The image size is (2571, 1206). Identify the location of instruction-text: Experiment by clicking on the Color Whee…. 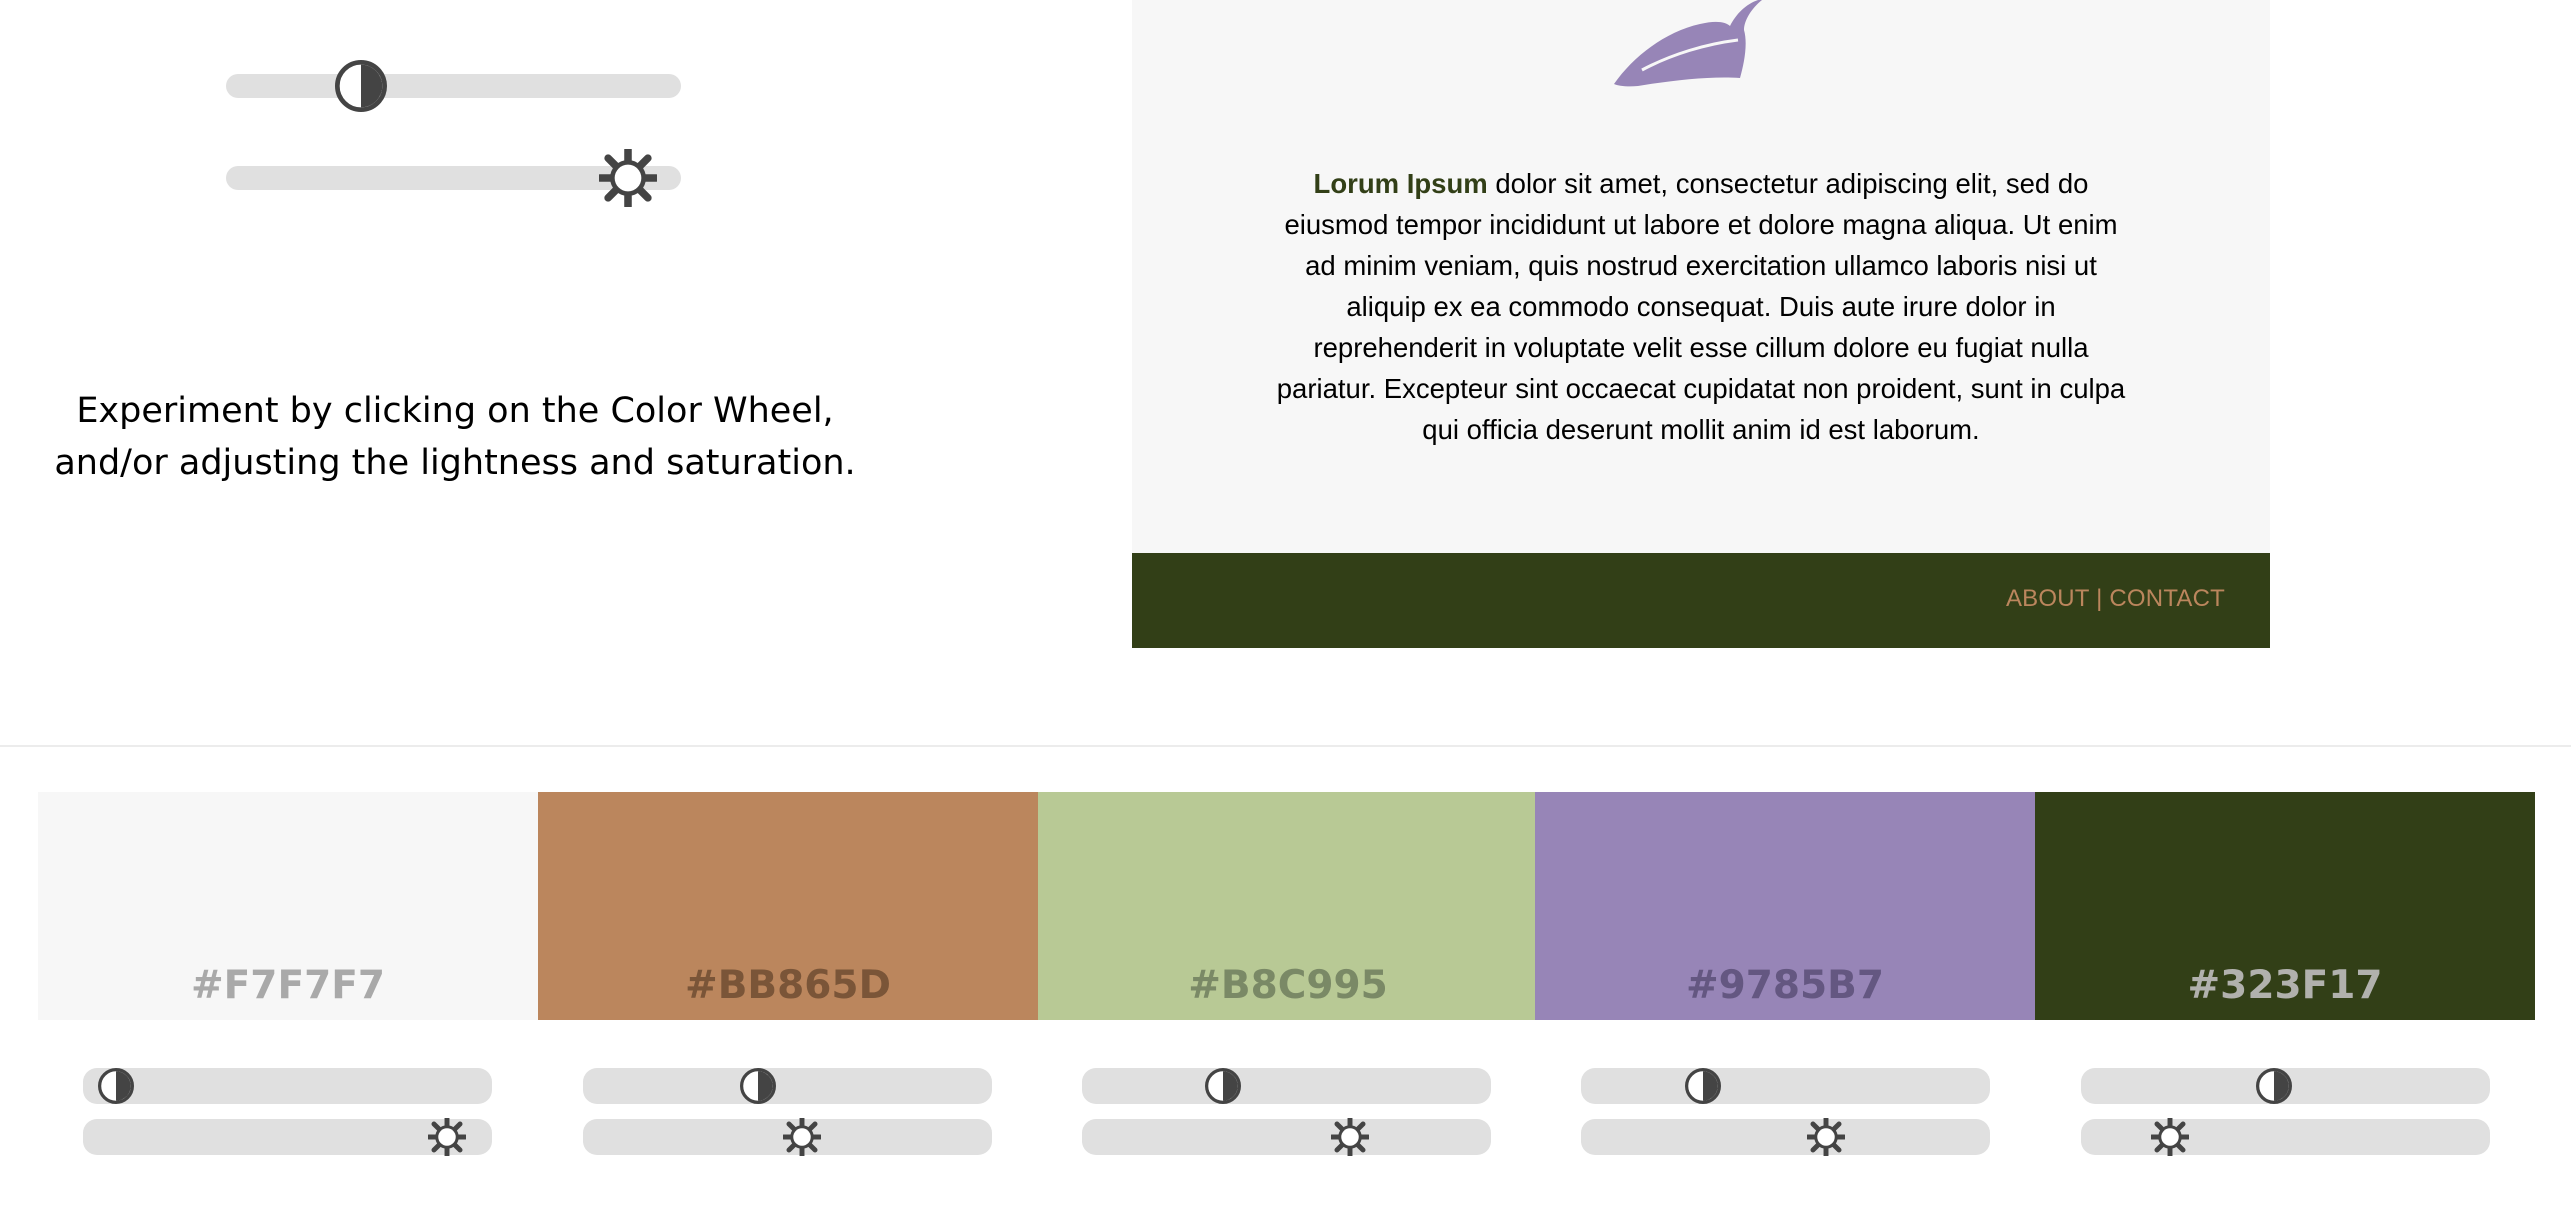
(455, 437).